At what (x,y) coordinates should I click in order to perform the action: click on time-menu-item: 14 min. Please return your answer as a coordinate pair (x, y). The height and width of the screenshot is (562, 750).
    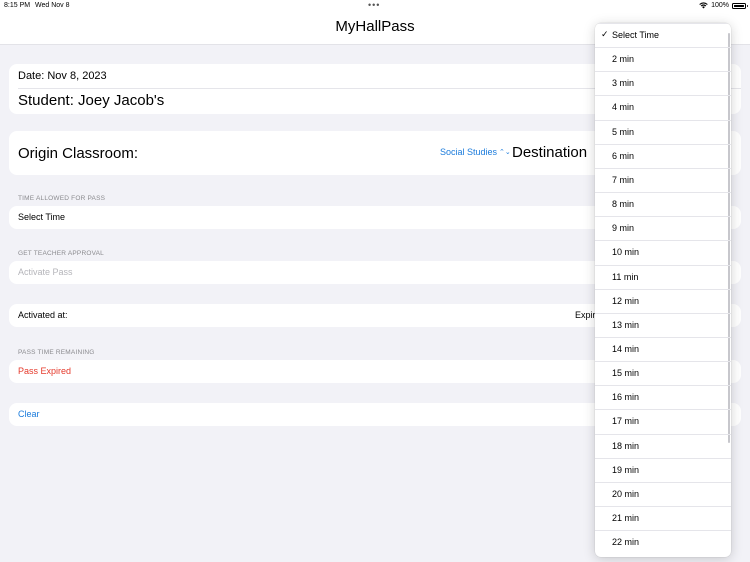
    Looking at the image, I should click on (663, 348).